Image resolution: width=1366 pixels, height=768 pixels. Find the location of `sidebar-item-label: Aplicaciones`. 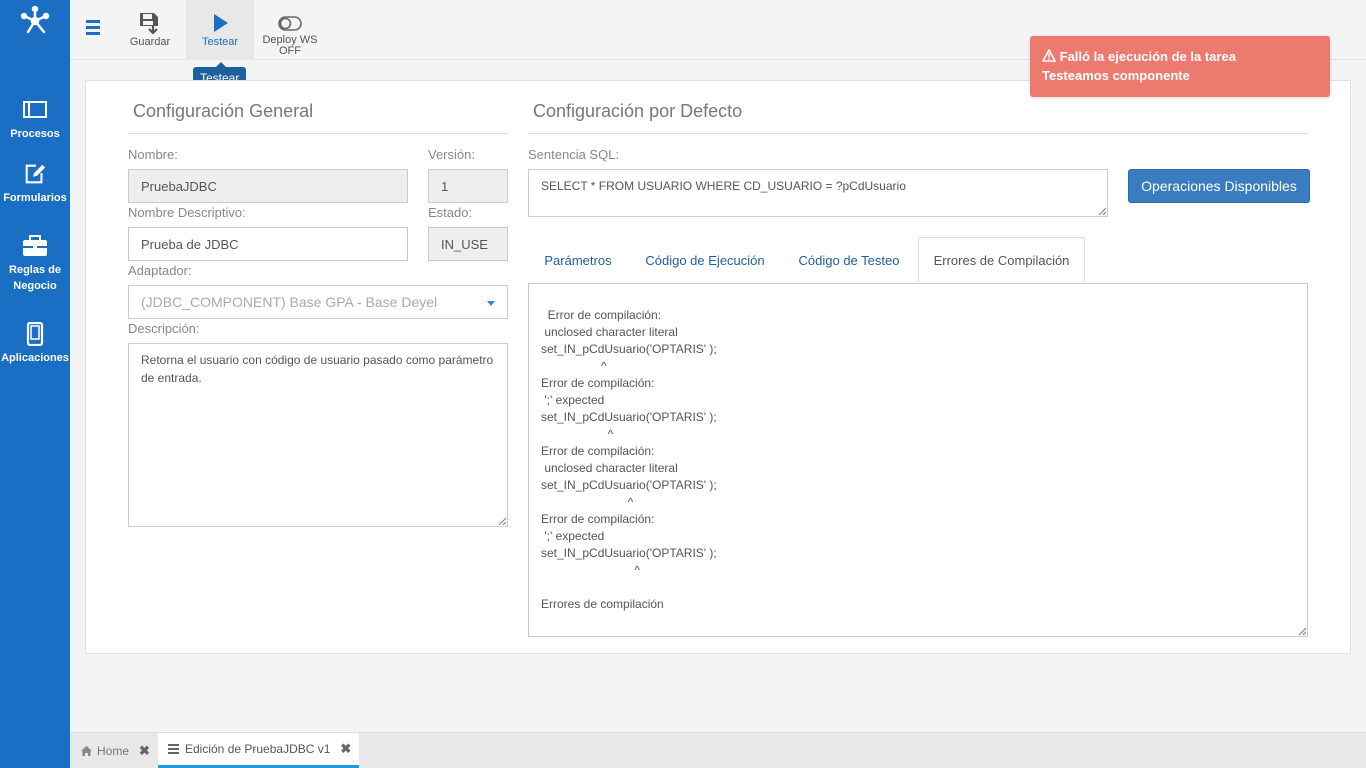

sidebar-item-label: Aplicaciones is located at coordinates (35, 358).